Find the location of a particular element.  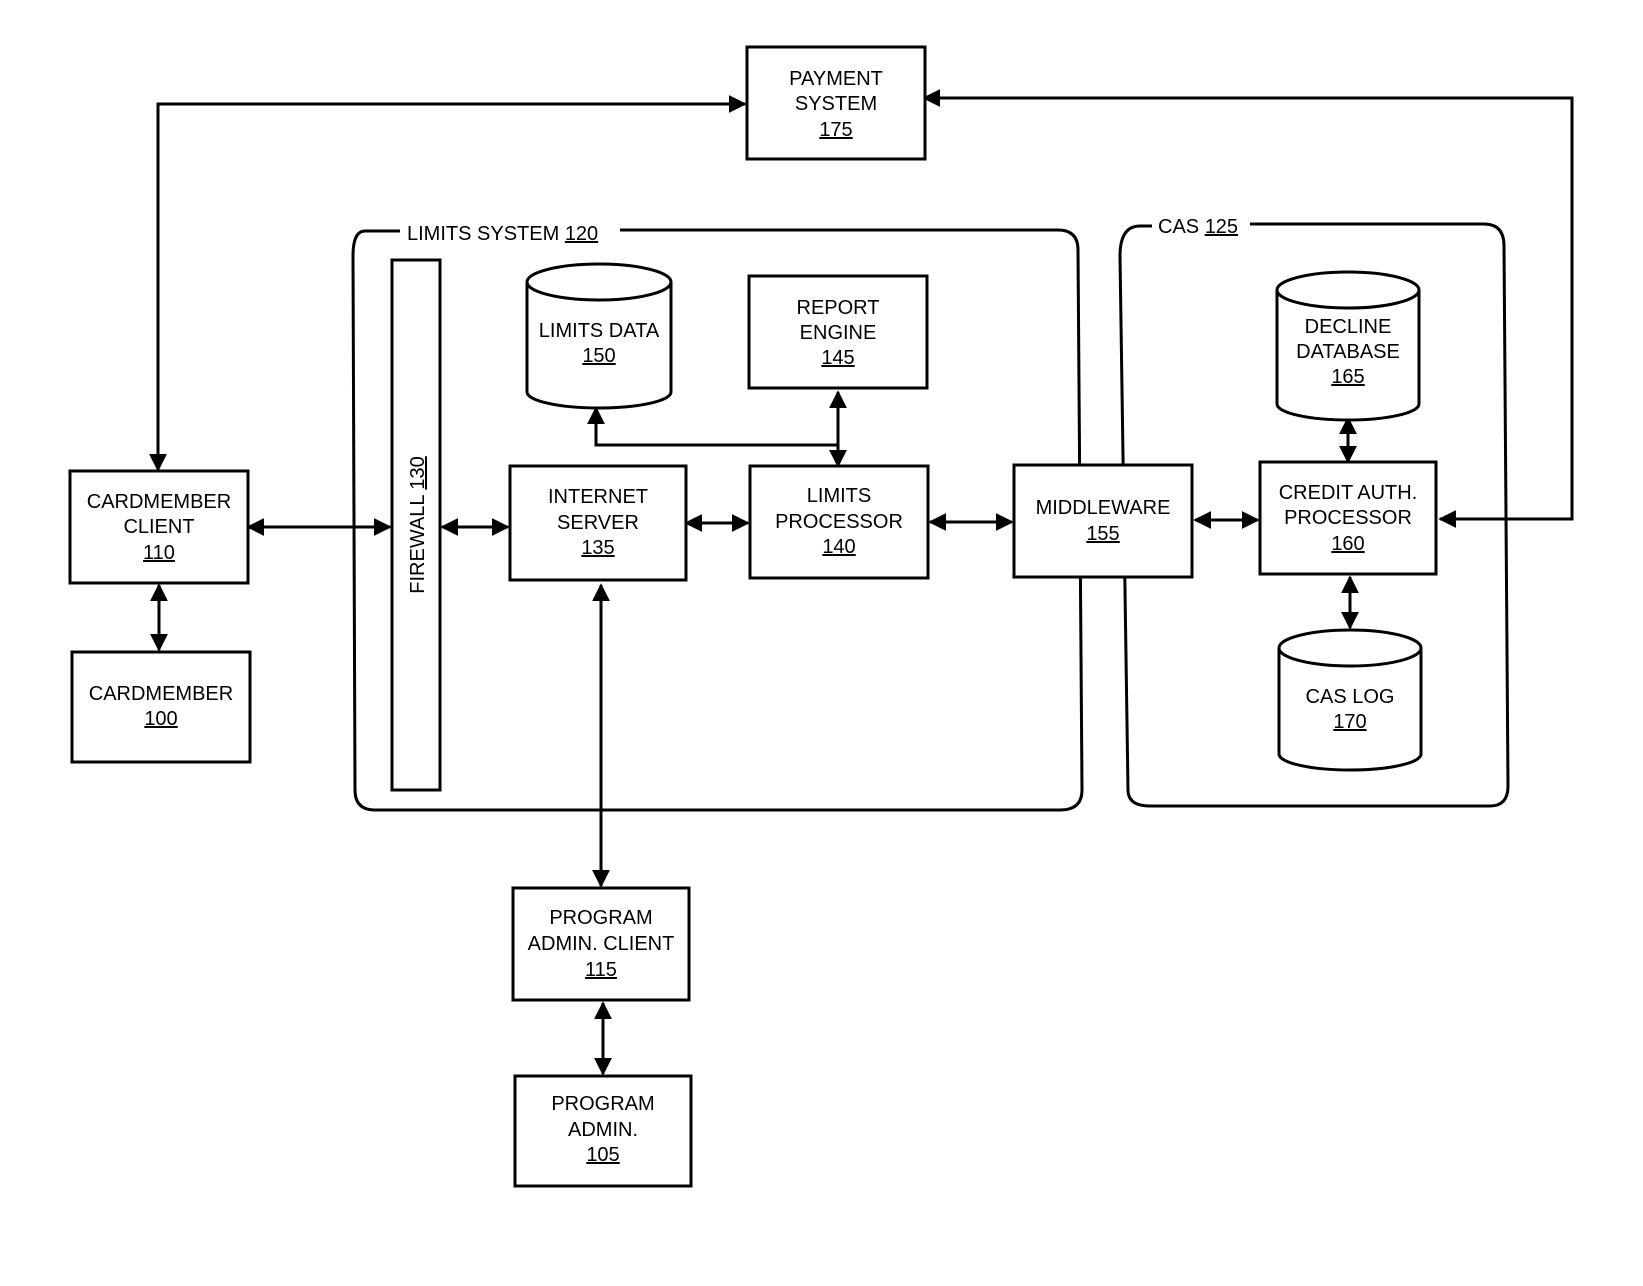

node-decline-database: DECLINE DATABASE 165 is located at coordinates (1348, 346).